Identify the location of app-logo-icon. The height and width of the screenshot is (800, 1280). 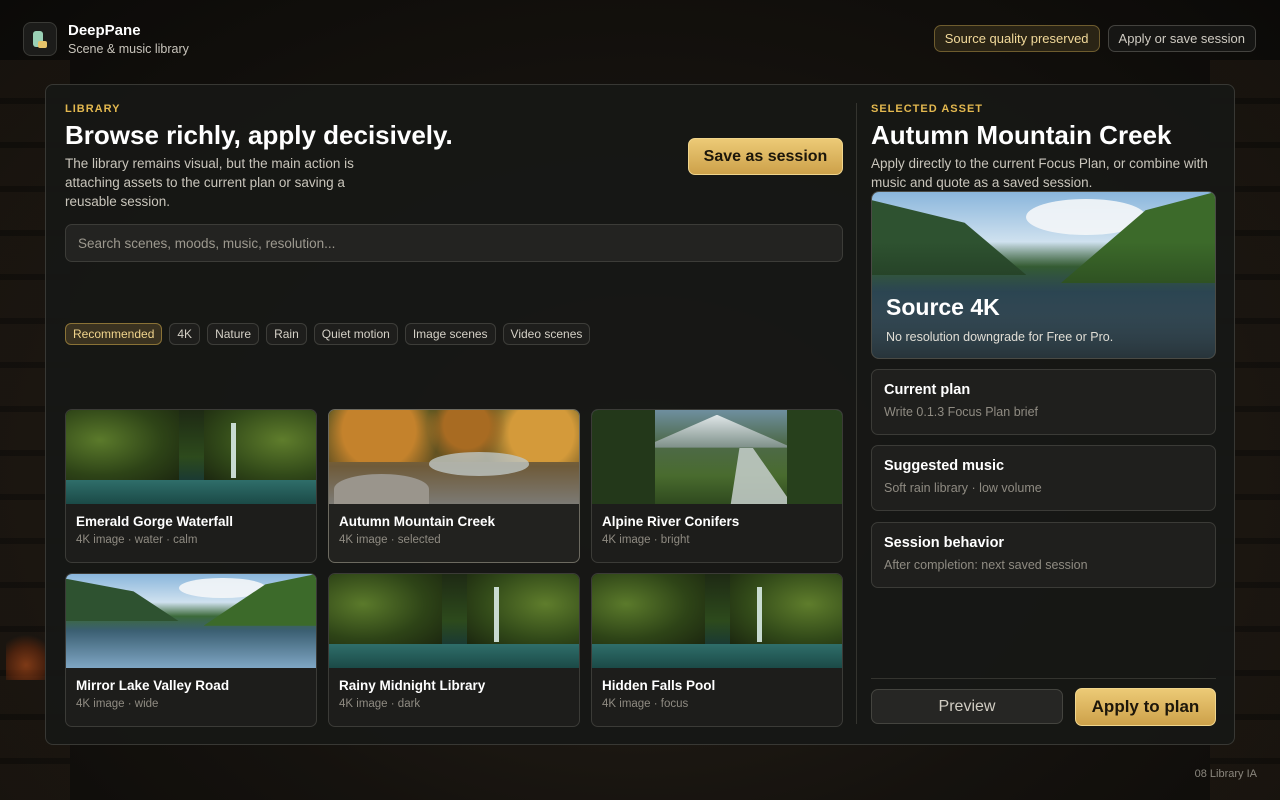
(40, 39).